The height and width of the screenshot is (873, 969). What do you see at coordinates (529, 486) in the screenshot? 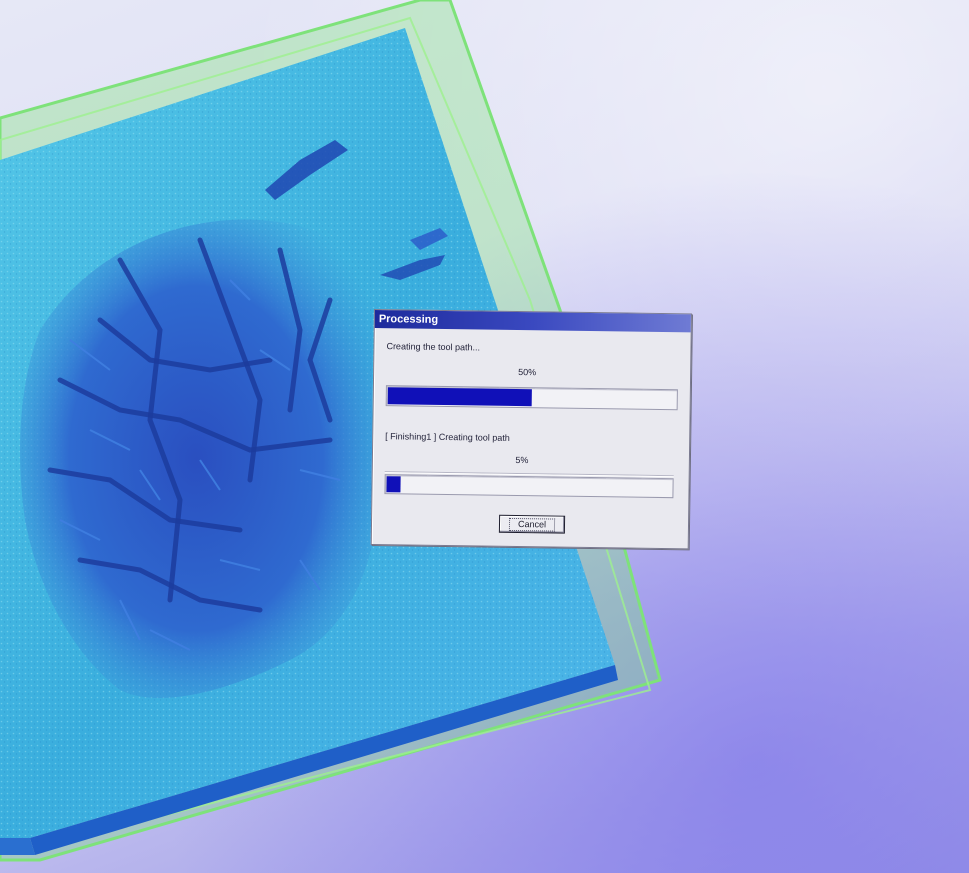
I see `step-progress-bar` at bounding box center [529, 486].